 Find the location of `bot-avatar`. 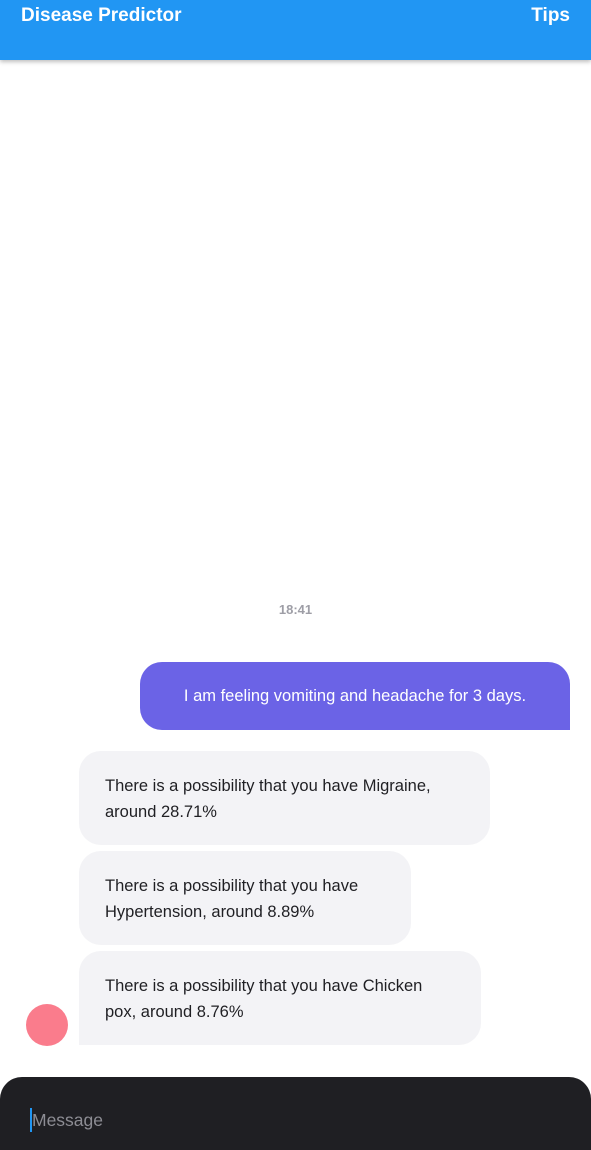

bot-avatar is located at coordinates (47, 1025).